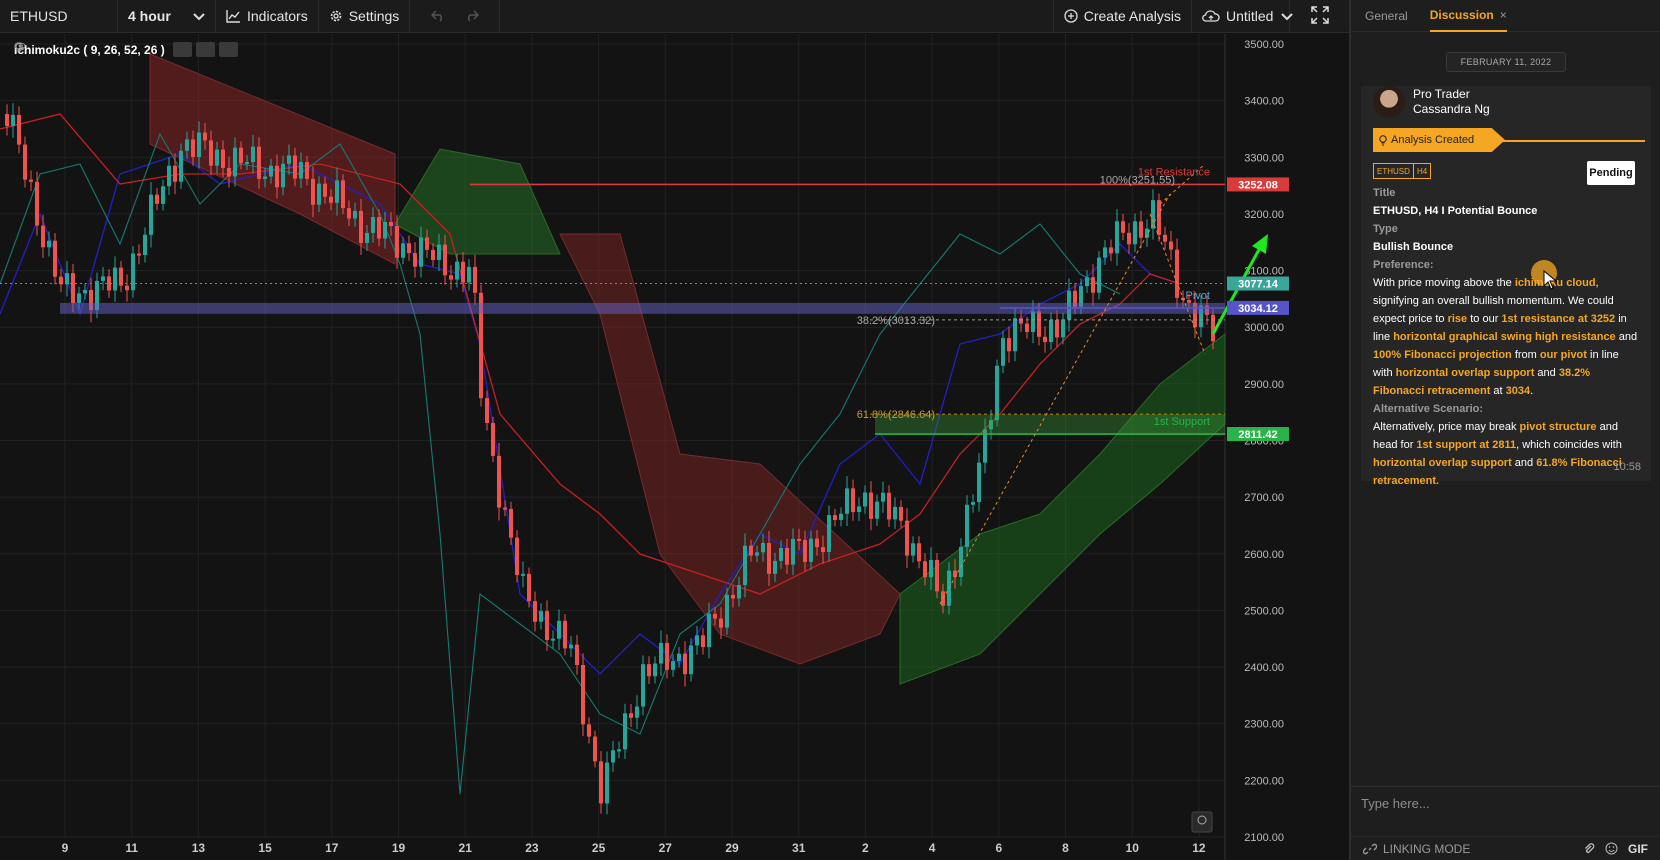 The height and width of the screenshot is (860, 1660). I want to click on analysis-created-badge: Analysis Created, so click(1439, 140).